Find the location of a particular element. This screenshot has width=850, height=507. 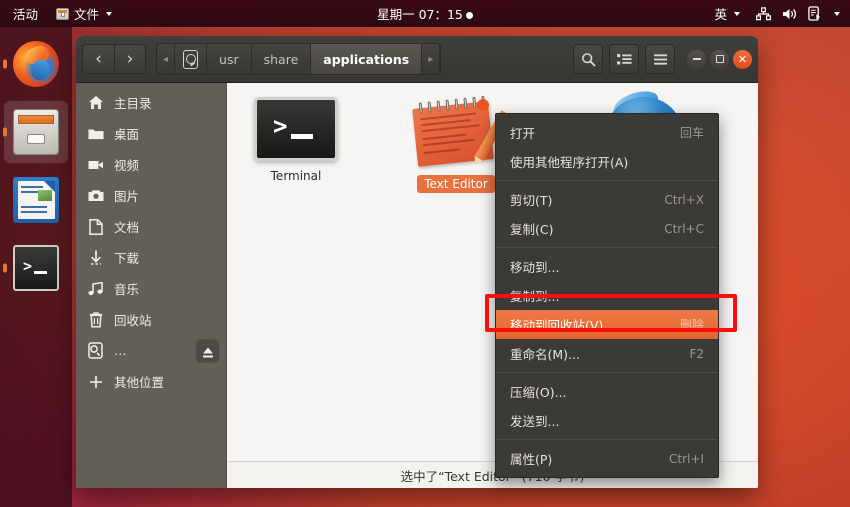

menu-item-accel: F2 is located at coordinates (696, 353).